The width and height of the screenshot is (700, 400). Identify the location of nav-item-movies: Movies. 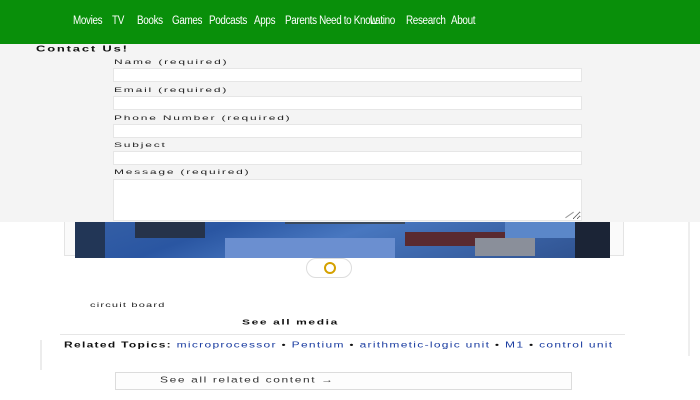
(88, 21).